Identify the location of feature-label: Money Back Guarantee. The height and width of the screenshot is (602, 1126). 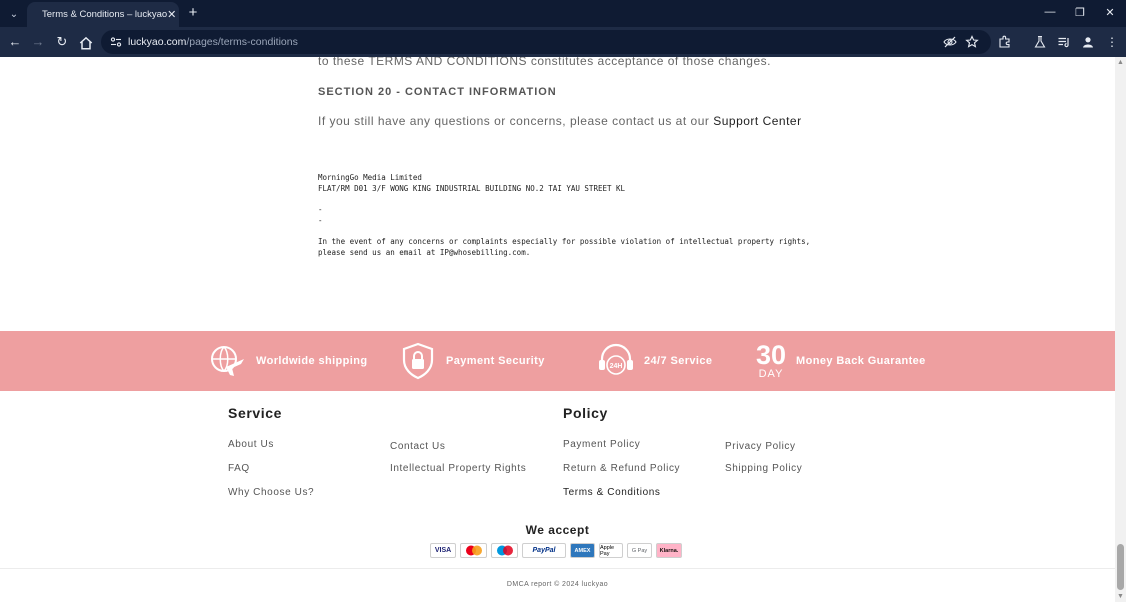
(861, 361).